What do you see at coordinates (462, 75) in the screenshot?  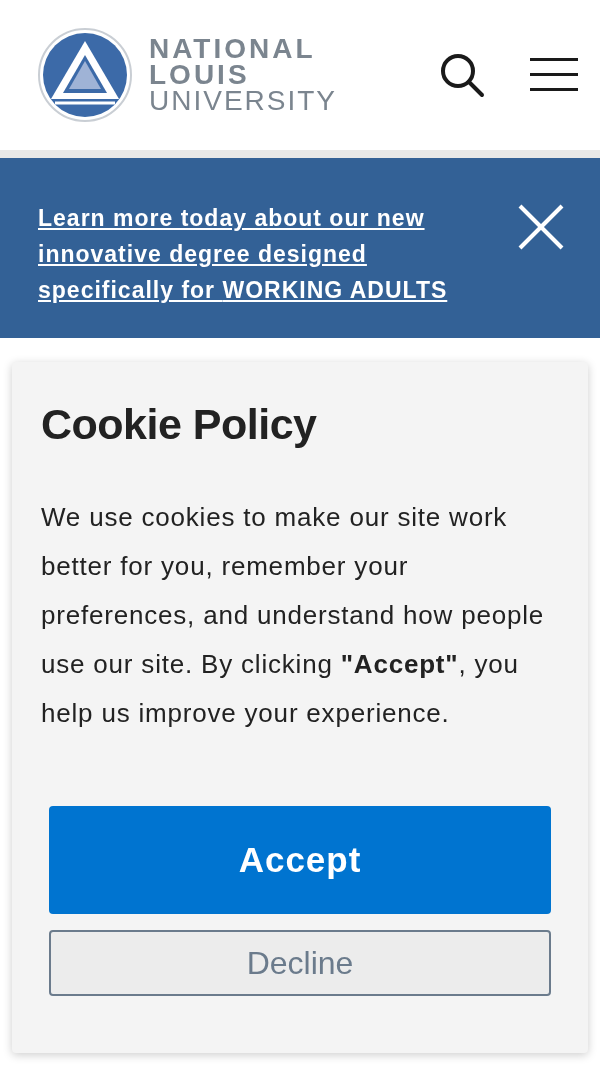 I see `search-icon` at bounding box center [462, 75].